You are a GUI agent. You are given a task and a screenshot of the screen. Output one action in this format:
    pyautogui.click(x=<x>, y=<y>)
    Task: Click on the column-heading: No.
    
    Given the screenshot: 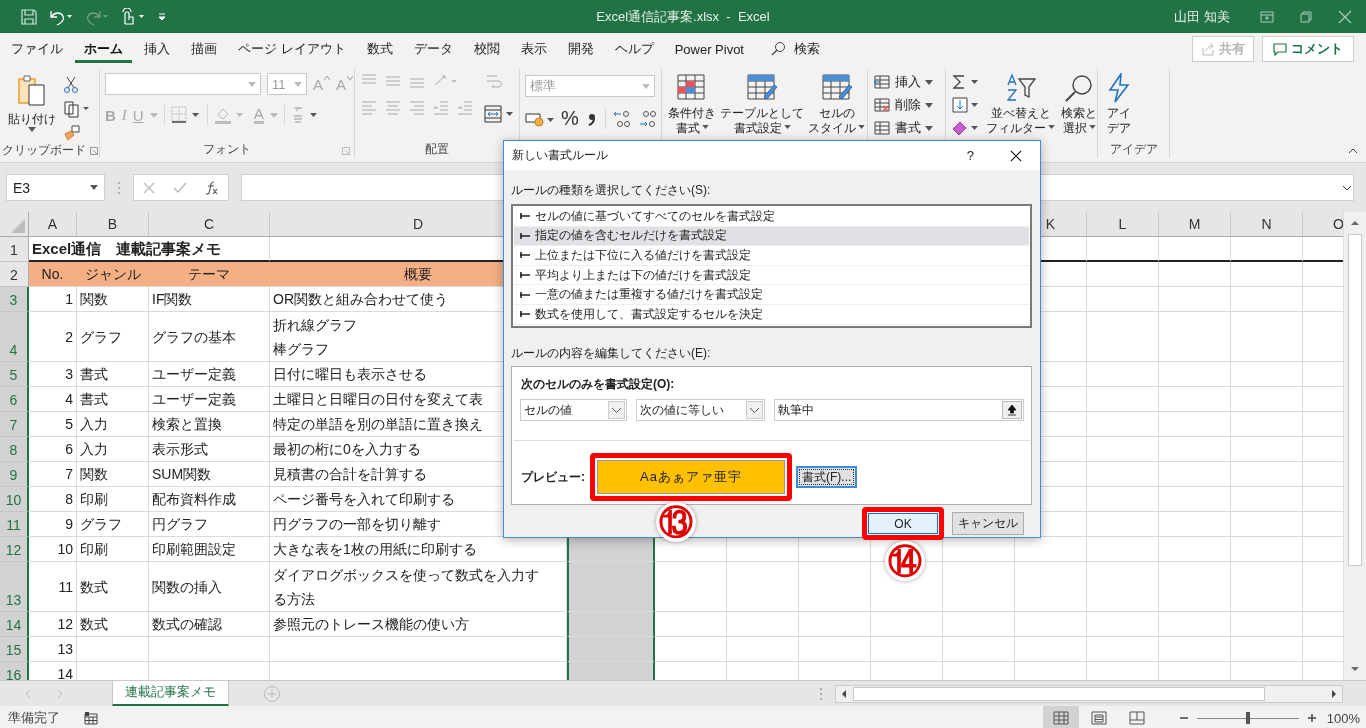 What is the action you would take?
    pyautogui.click(x=53, y=274)
    